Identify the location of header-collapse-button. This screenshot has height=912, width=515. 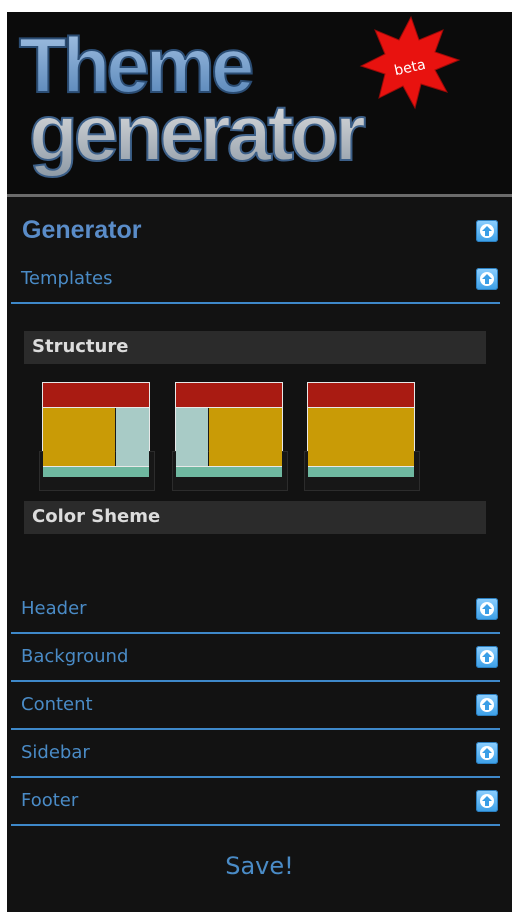
(487, 609).